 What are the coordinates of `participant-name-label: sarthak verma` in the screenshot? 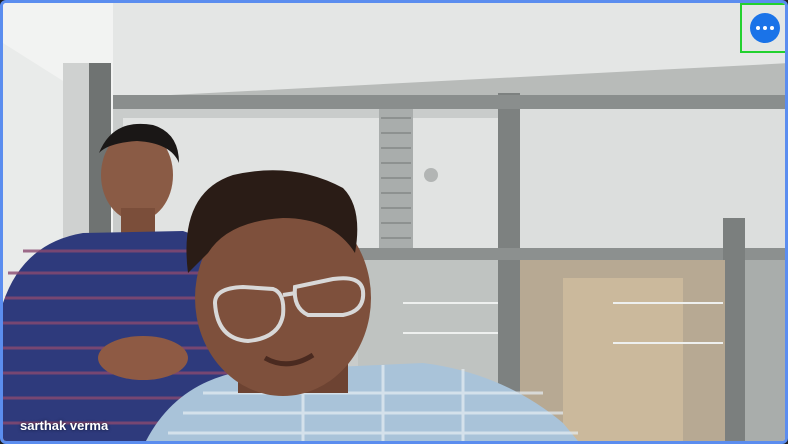 It's located at (64, 425).